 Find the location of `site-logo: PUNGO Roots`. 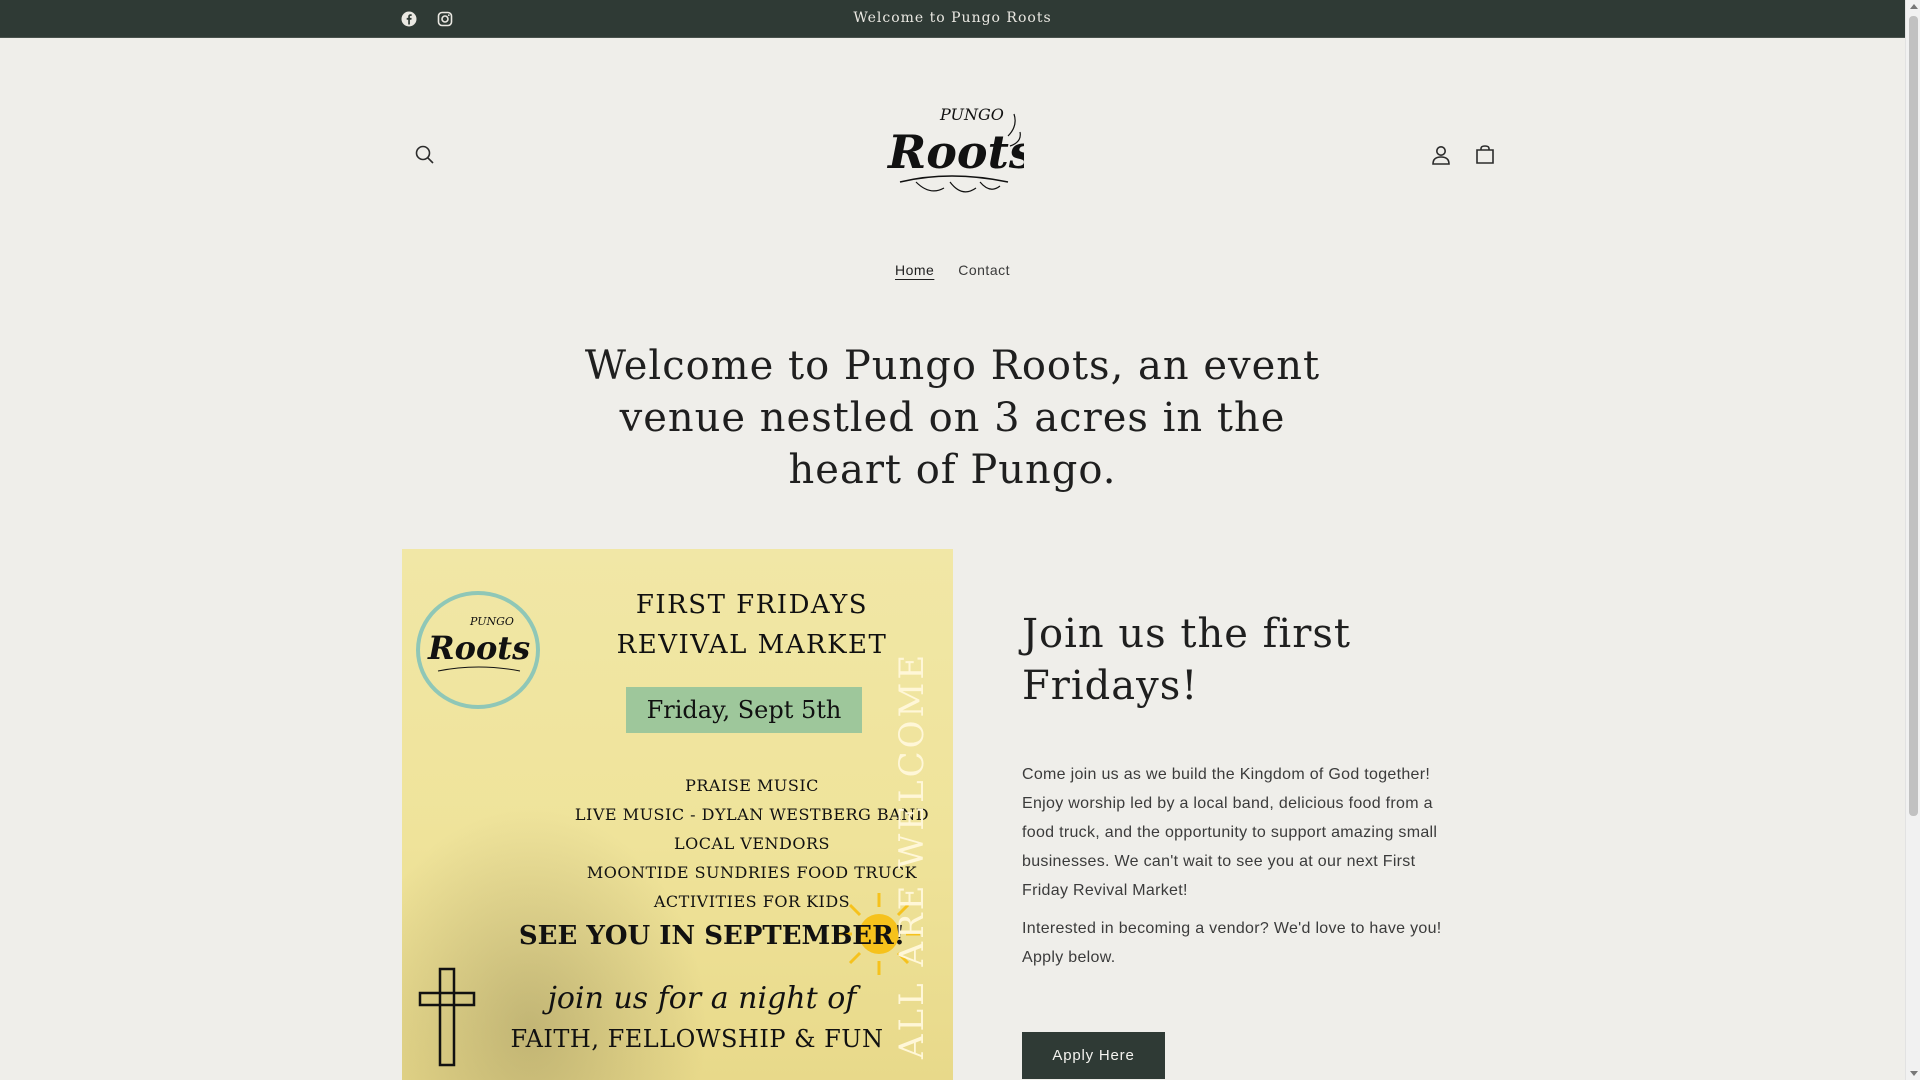

site-logo: PUNGO Roots is located at coordinates (957, 151).